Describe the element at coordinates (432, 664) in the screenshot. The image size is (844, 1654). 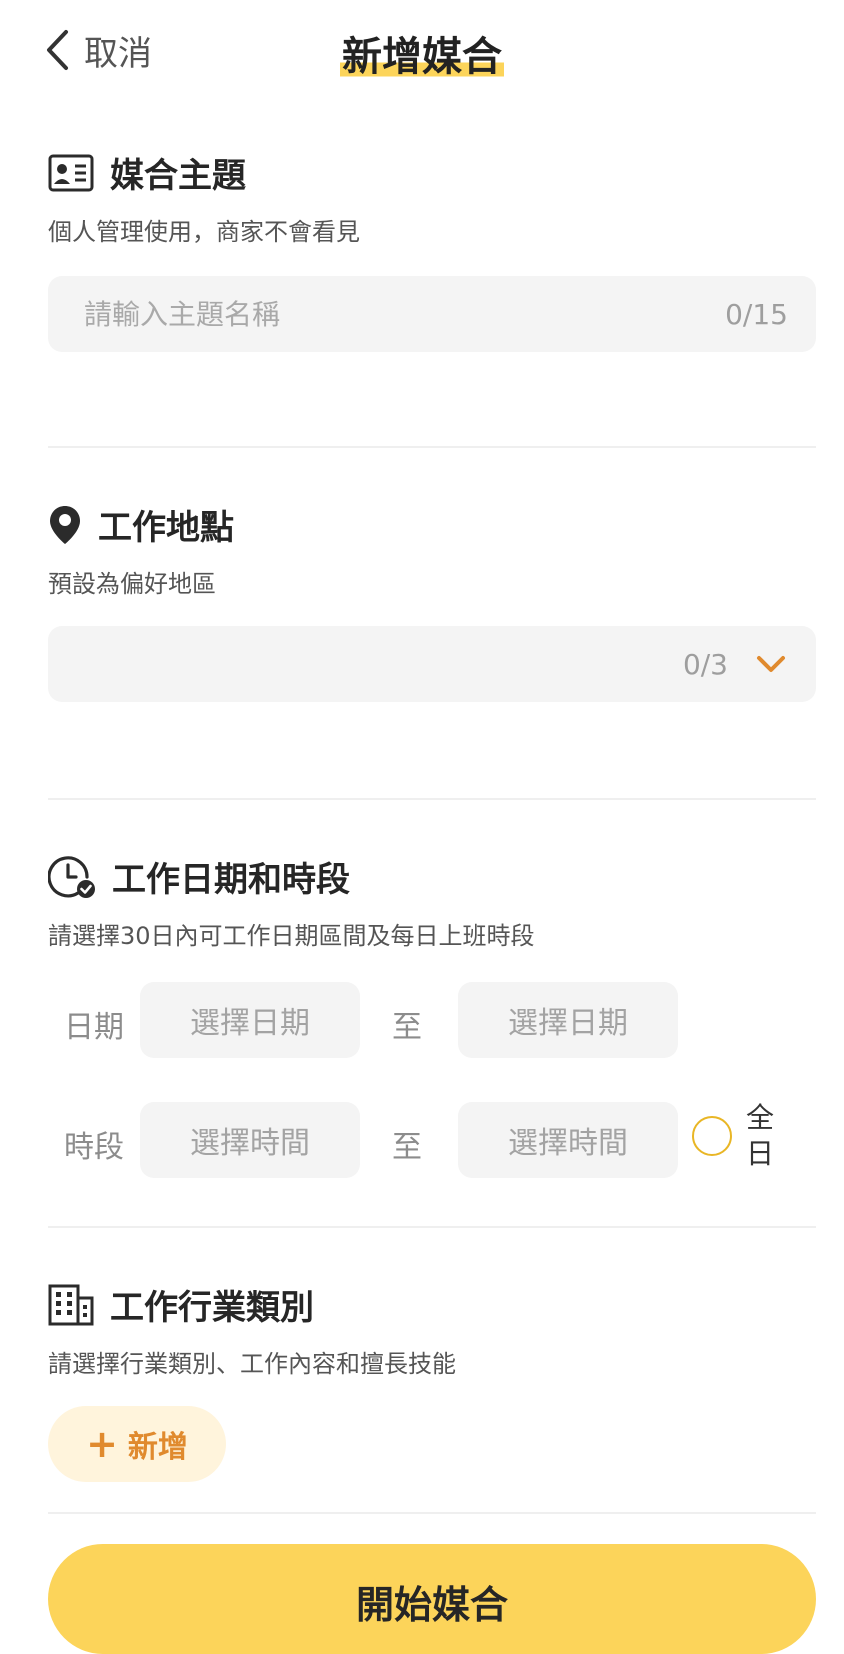
I see `location-dropdown: 0/3` at that location.